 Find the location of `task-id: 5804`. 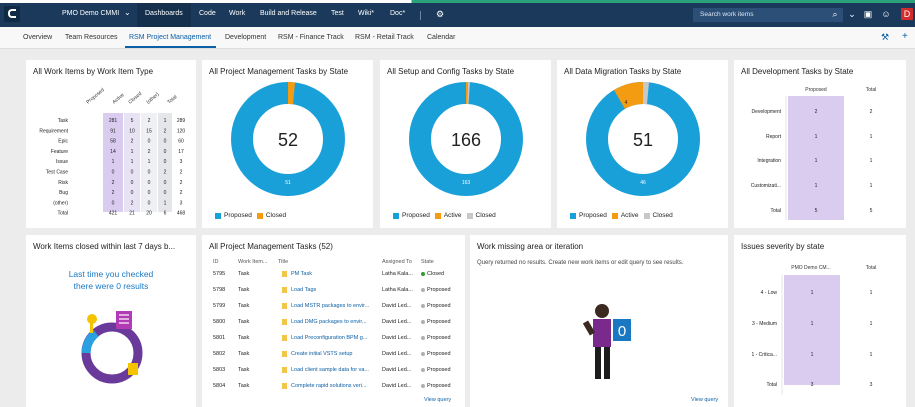

task-id: 5804 is located at coordinates (219, 386).